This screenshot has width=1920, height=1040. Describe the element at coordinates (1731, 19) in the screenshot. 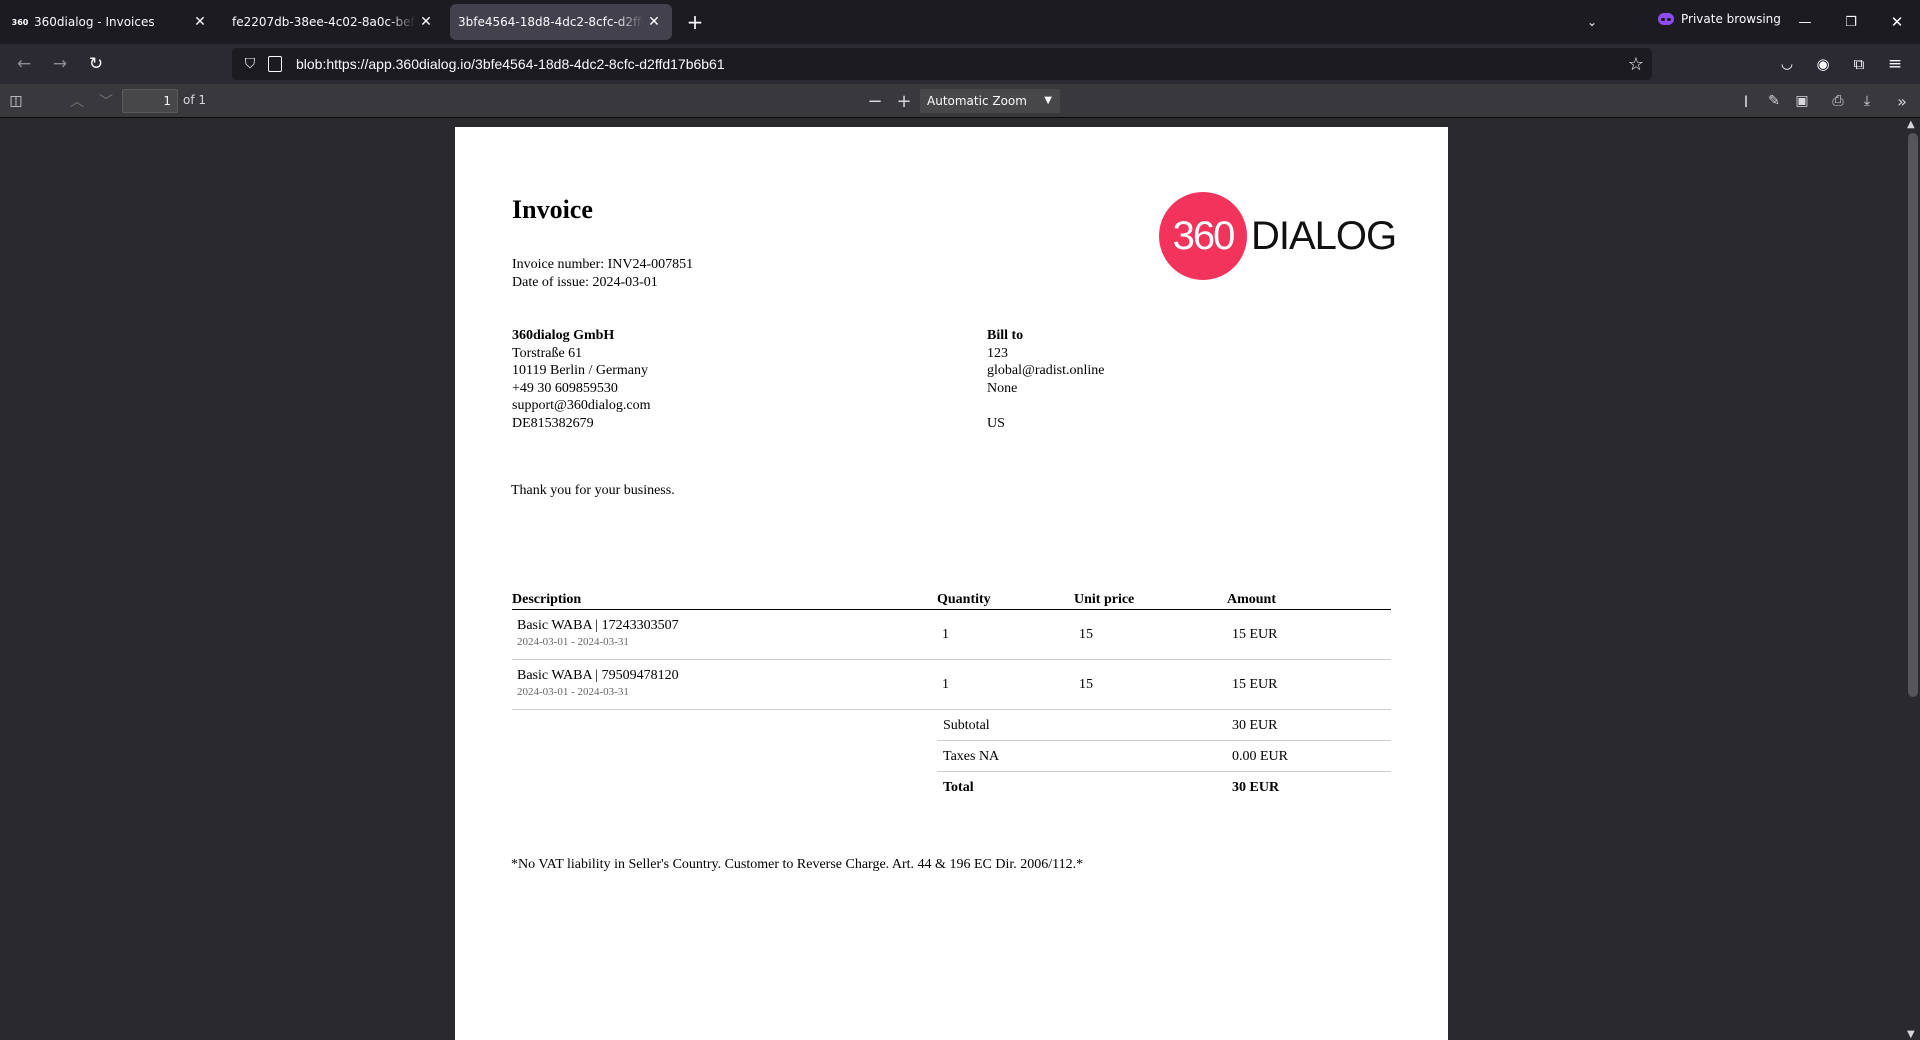

I see `private-browsing-label: Private browsing` at that location.